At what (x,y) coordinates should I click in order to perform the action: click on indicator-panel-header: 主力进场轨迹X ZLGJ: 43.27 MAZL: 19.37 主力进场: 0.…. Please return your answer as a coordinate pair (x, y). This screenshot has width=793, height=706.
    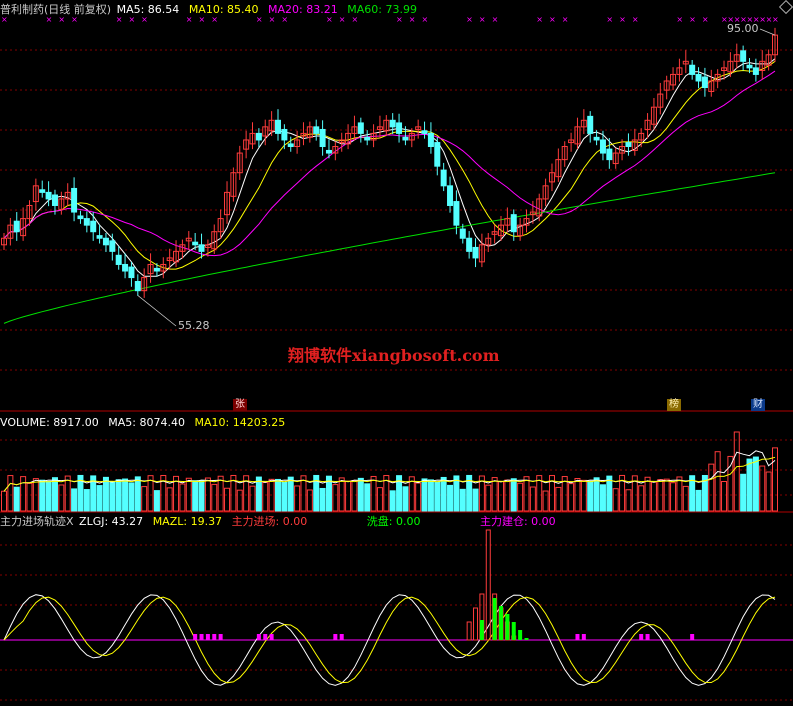
    Looking at the image, I should click on (281, 521).